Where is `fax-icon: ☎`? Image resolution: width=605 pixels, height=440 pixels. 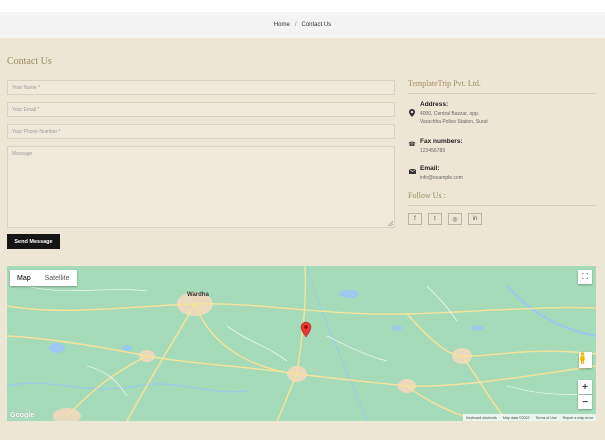 fax-icon: ☎ is located at coordinates (412, 145).